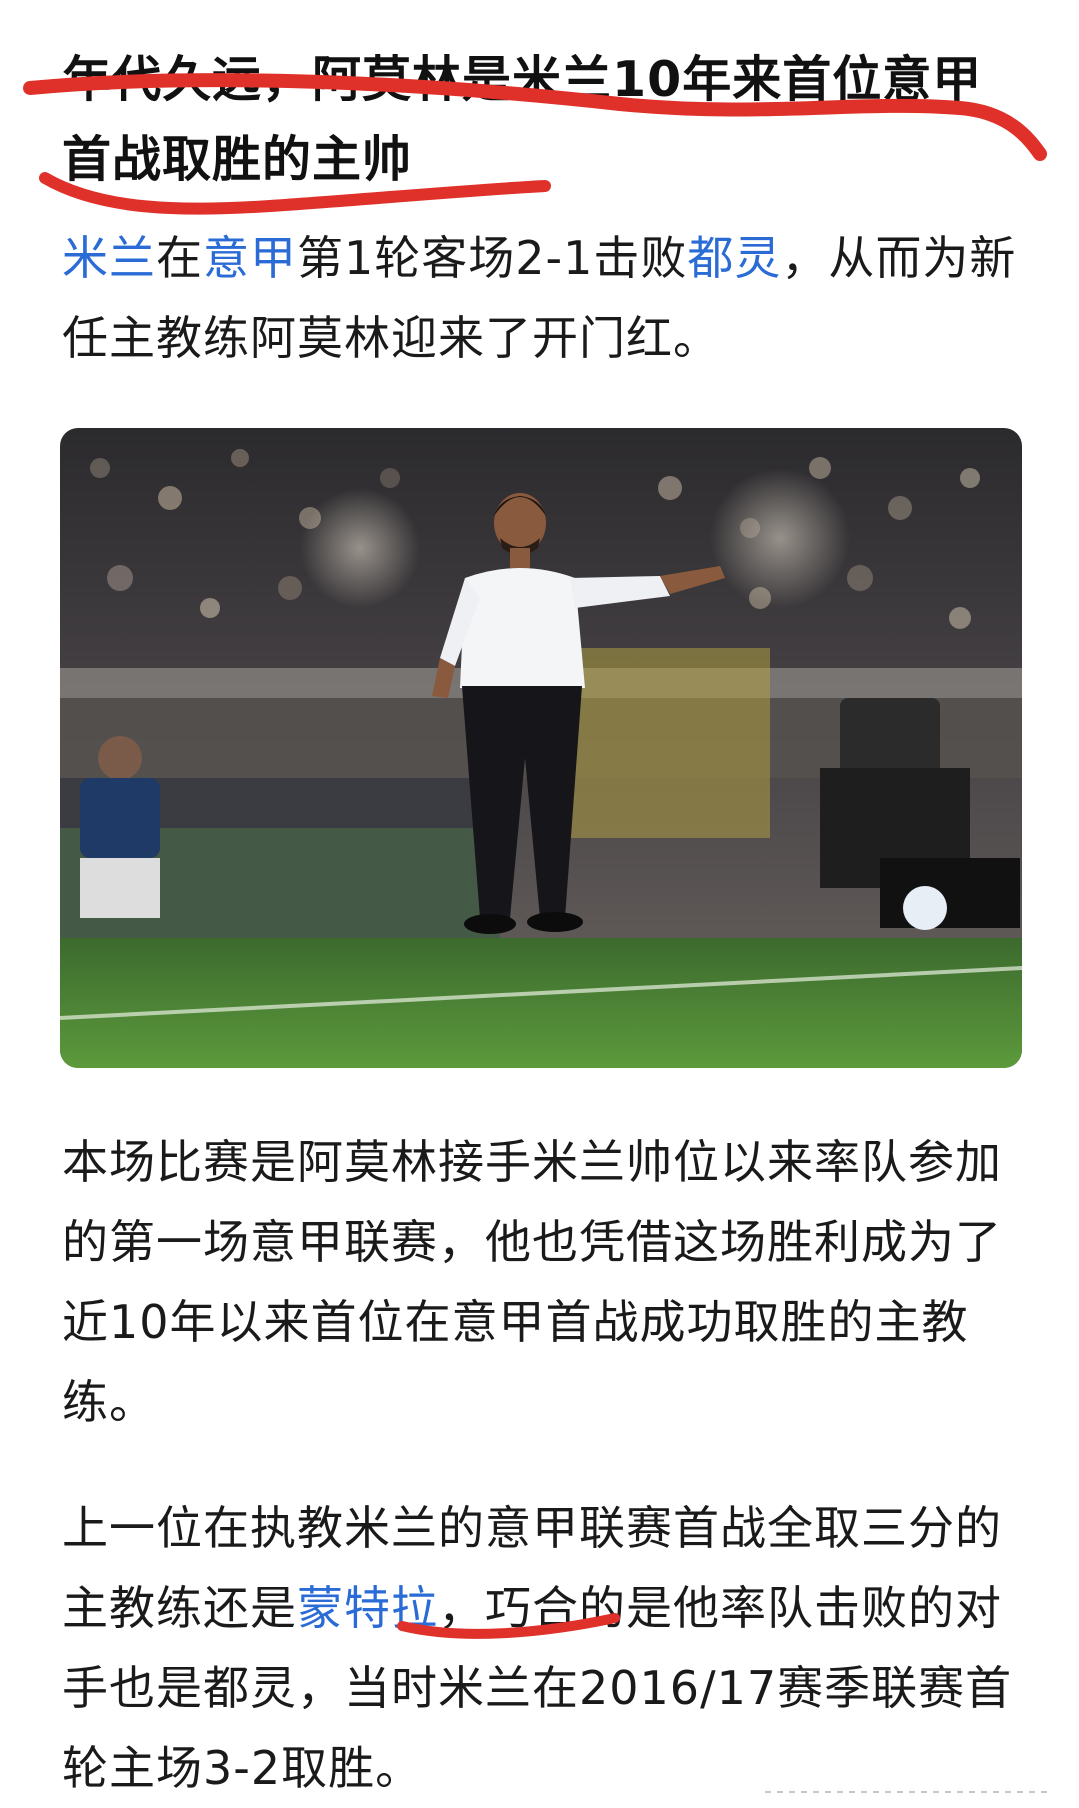  I want to click on link-serie-a: 意甲, so click(250, 258).